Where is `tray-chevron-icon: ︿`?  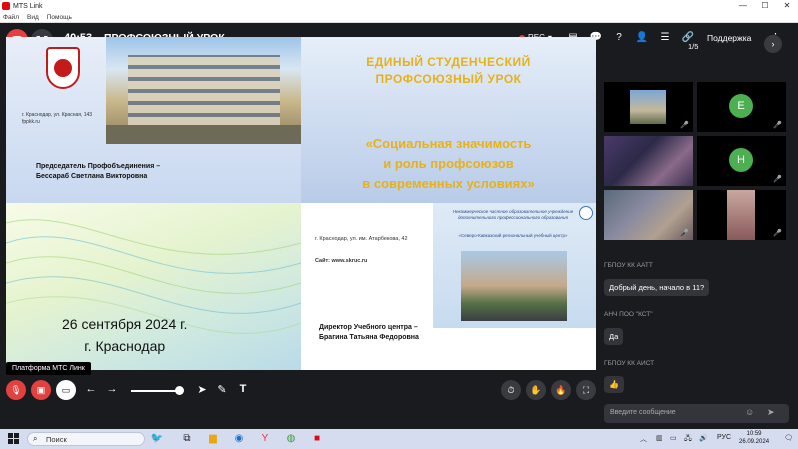 tray-chevron-icon: ︿ is located at coordinates (643, 439).